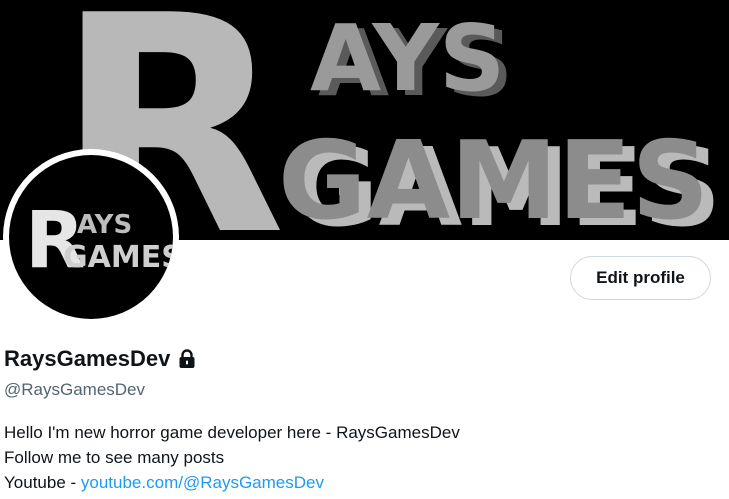 The width and height of the screenshot is (729, 499). I want to click on banner-logo-line1: AYS, so click(407, 58).